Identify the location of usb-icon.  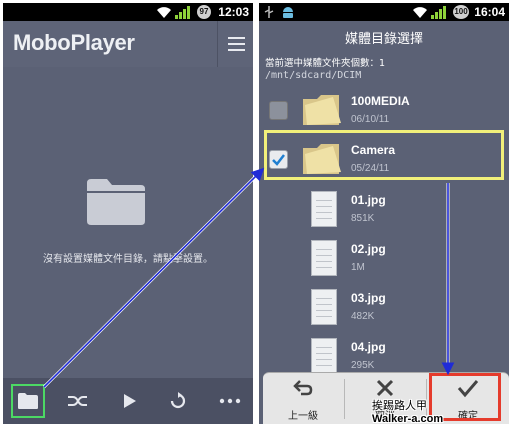
(269, 12).